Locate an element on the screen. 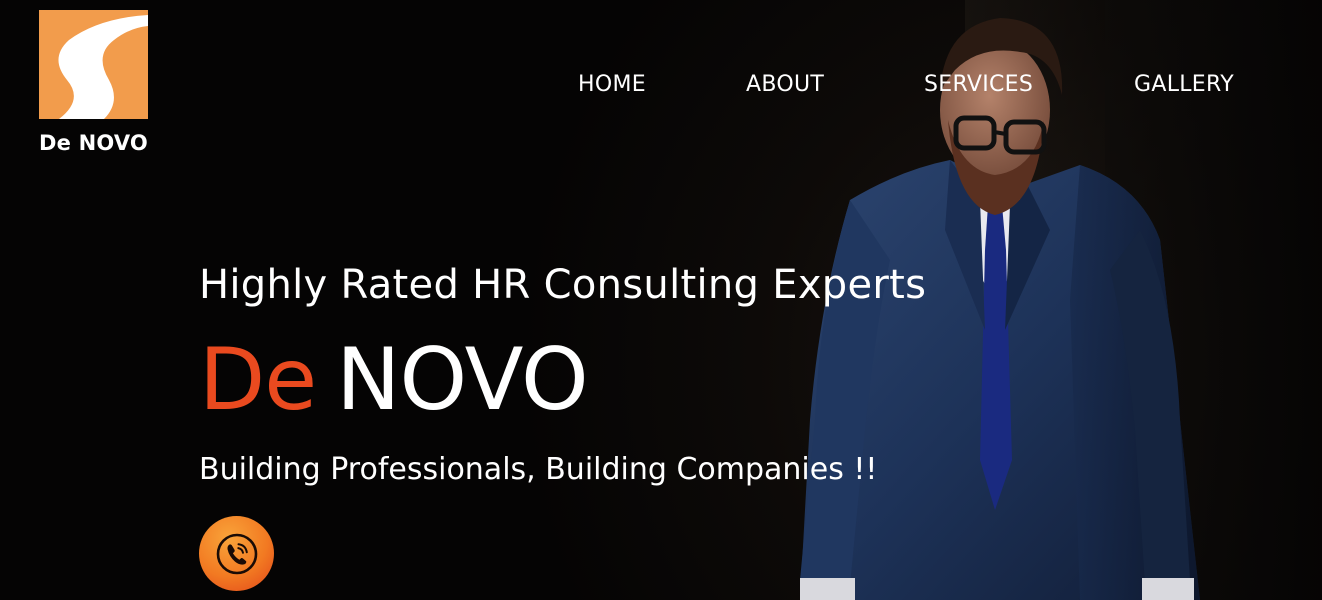 The height and width of the screenshot is (600, 1322). nav-gallery-link: GALLERY is located at coordinates (1184, 84).